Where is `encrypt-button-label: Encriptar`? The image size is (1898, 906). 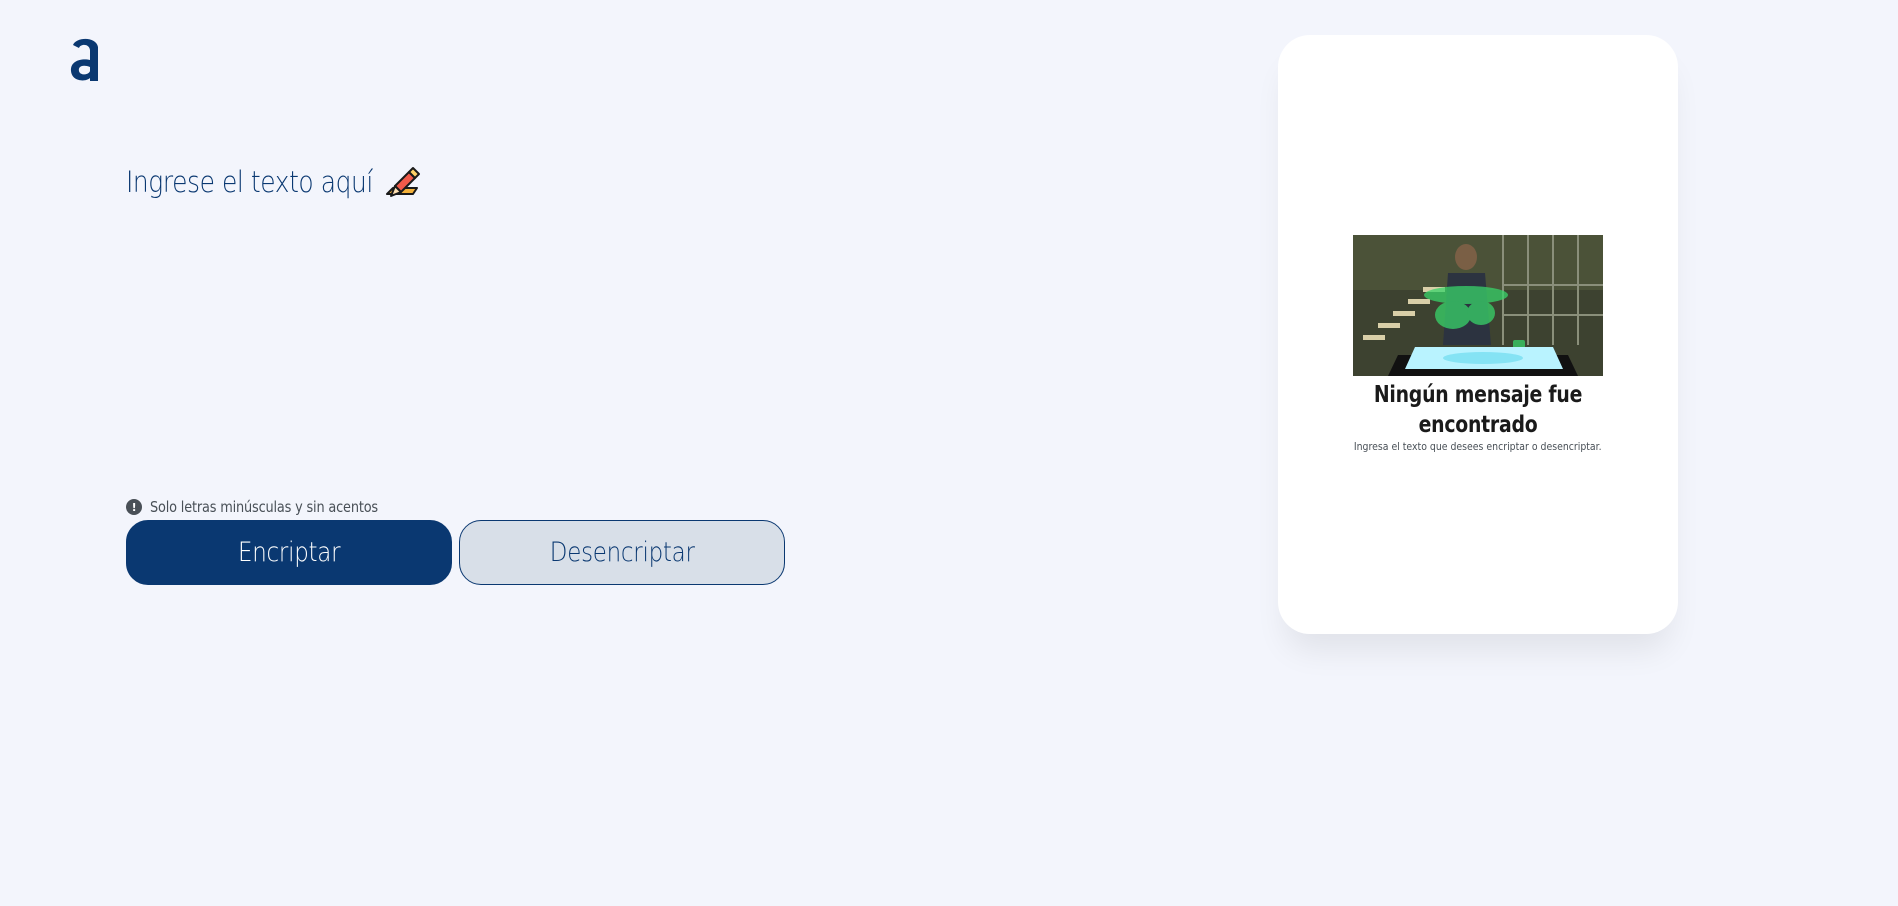 encrypt-button-label: Encriptar is located at coordinates (289, 552).